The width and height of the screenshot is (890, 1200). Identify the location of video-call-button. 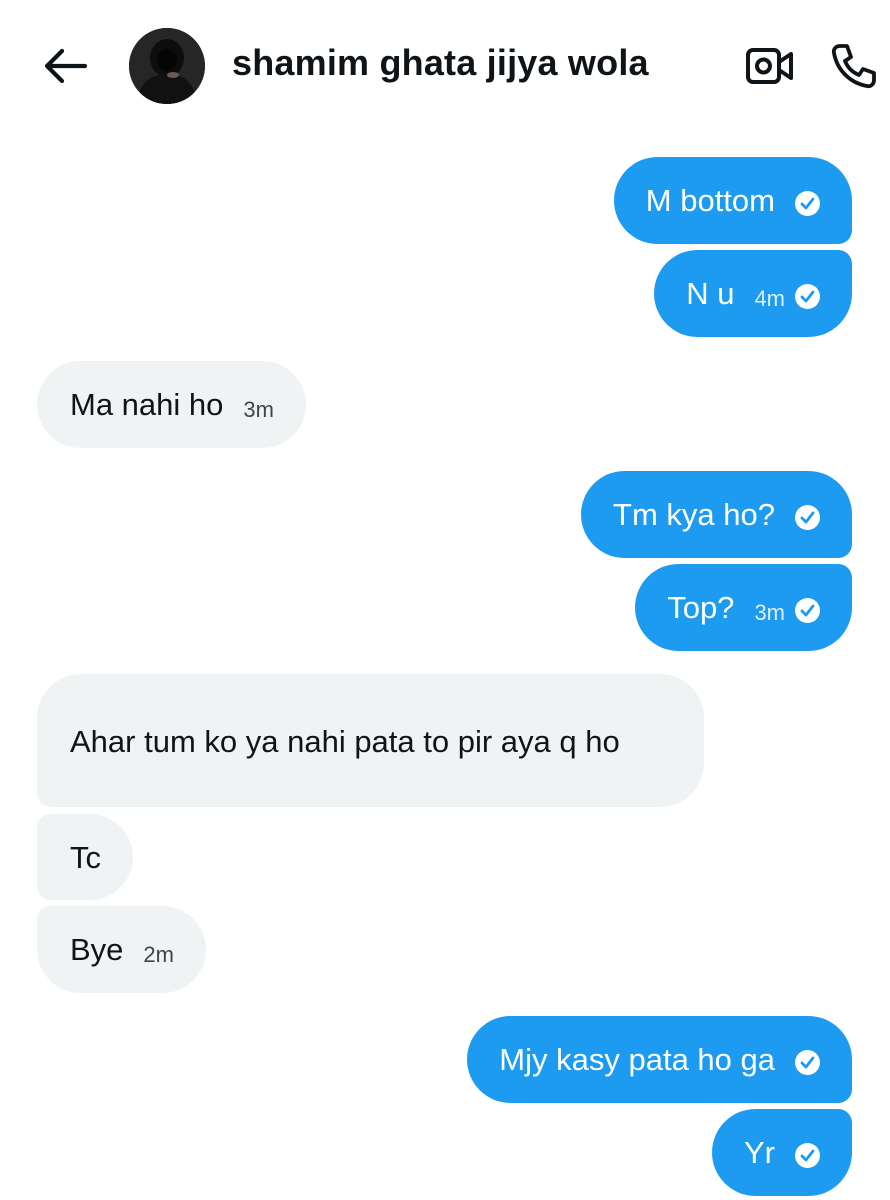
(770, 66).